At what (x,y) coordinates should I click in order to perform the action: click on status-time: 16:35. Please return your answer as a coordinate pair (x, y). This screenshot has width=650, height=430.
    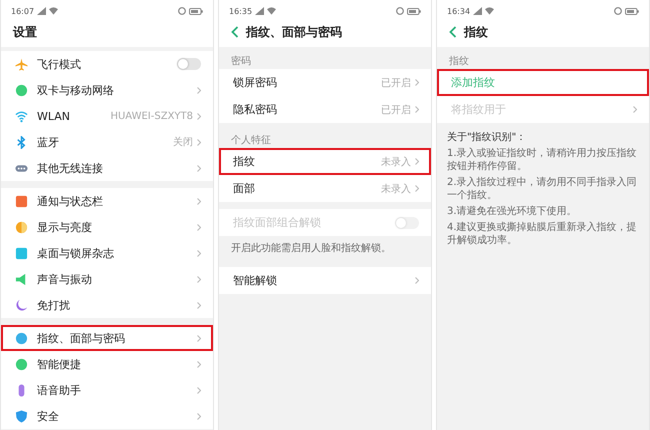
    Looking at the image, I should click on (240, 11).